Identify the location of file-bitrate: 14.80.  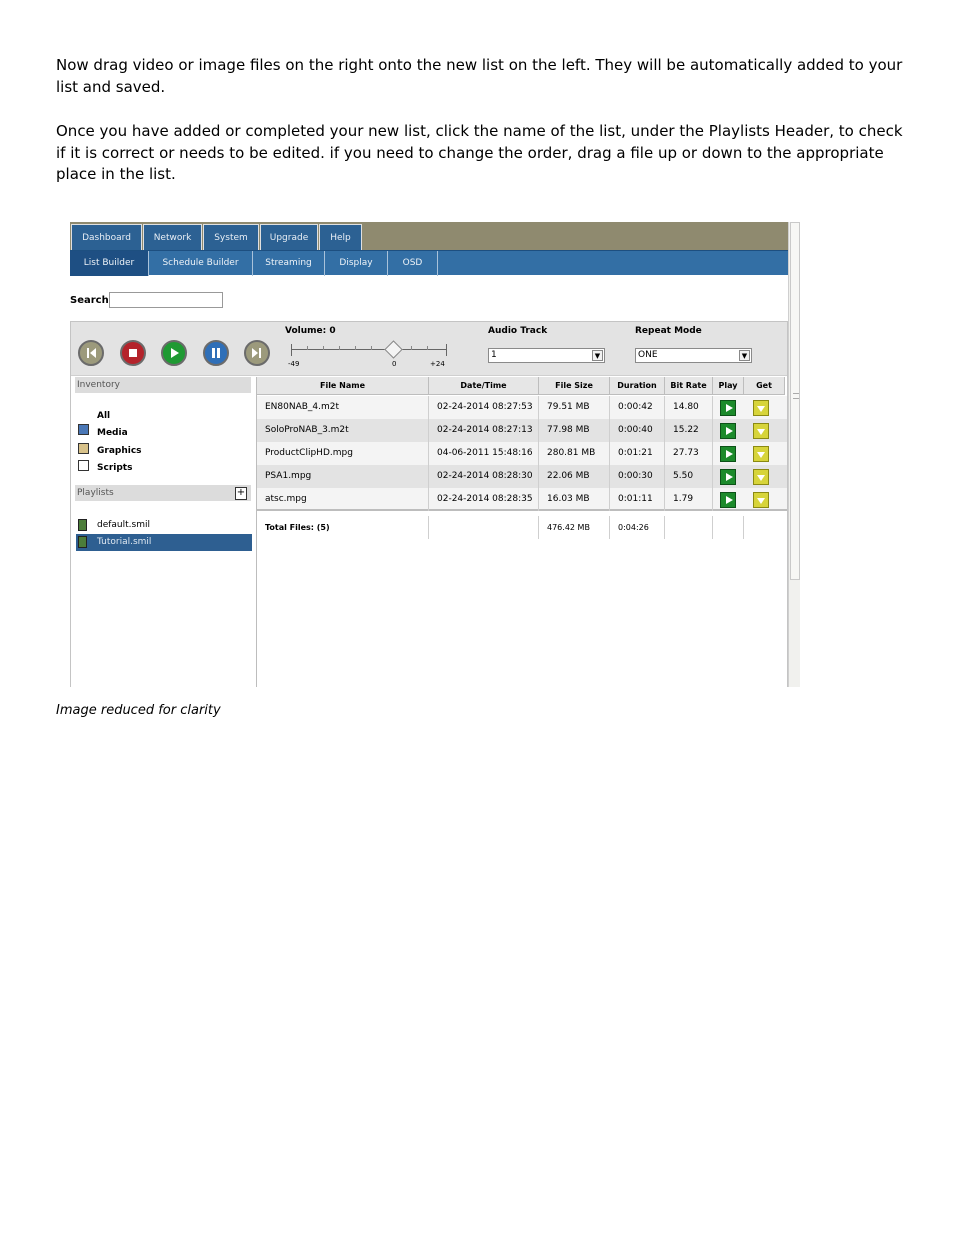
(689, 407).